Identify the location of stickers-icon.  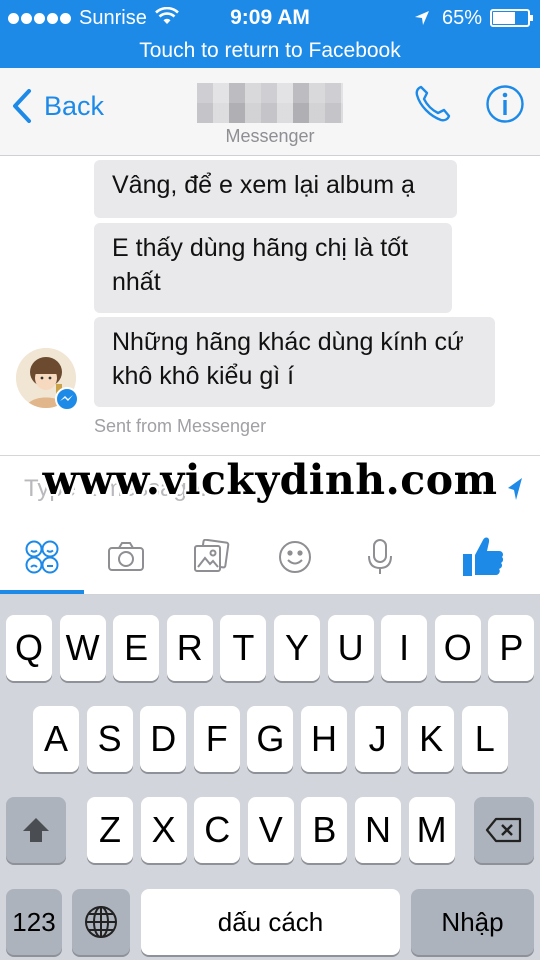
(42, 557).